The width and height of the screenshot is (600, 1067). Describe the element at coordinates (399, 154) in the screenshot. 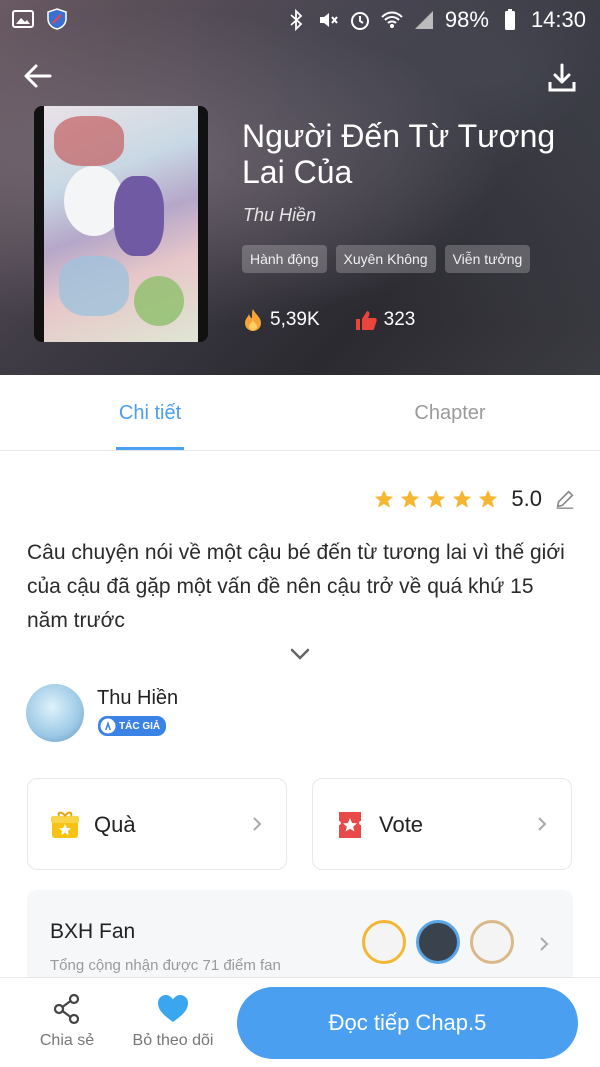

I see `book-title: Người Đến Từ Tương Lai Của` at that location.